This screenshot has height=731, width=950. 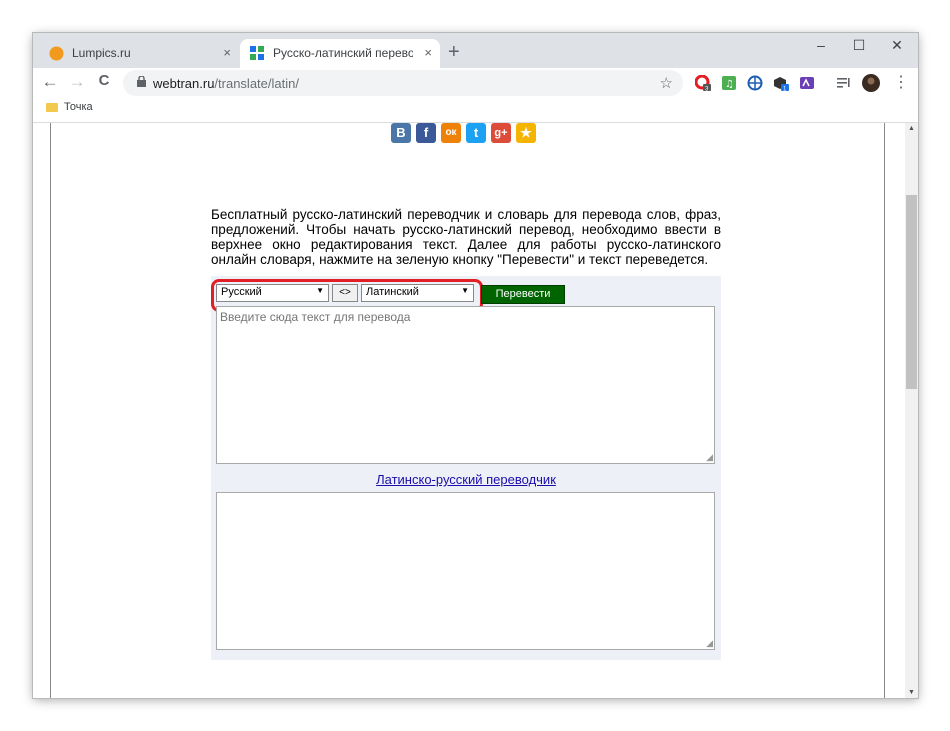 I want to click on tab-title: Русско-латинский переводчик о, so click(x=343, y=53).